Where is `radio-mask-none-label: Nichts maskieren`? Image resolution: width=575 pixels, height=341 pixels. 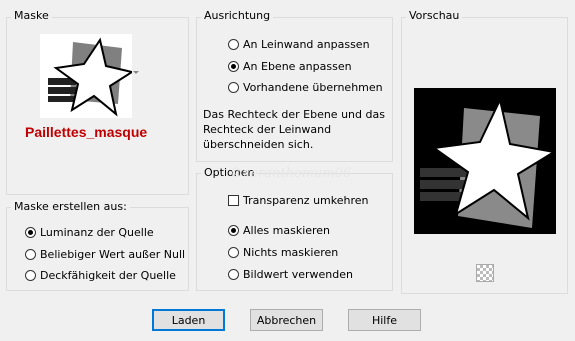
radio-mask-none-label: Nichts maskieren is located at coordinates (291, 252).